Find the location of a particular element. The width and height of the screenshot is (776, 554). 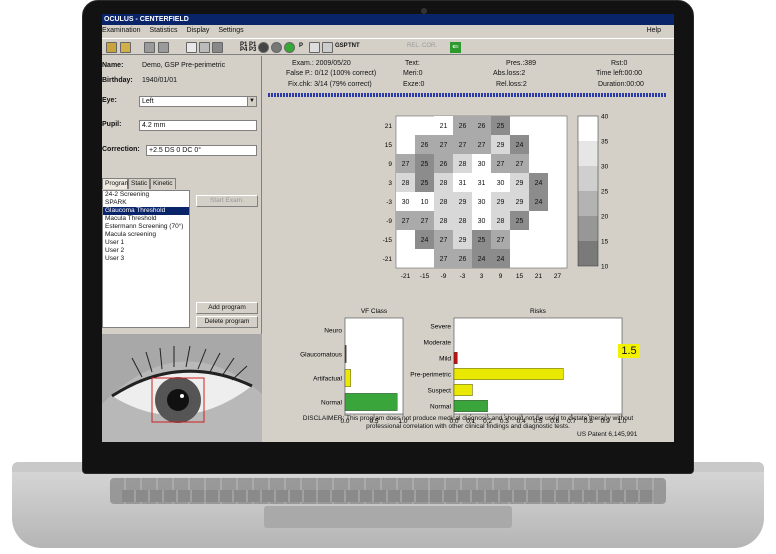

list-item: Estermann Screening (70°) is located at coordinates (146, 227).